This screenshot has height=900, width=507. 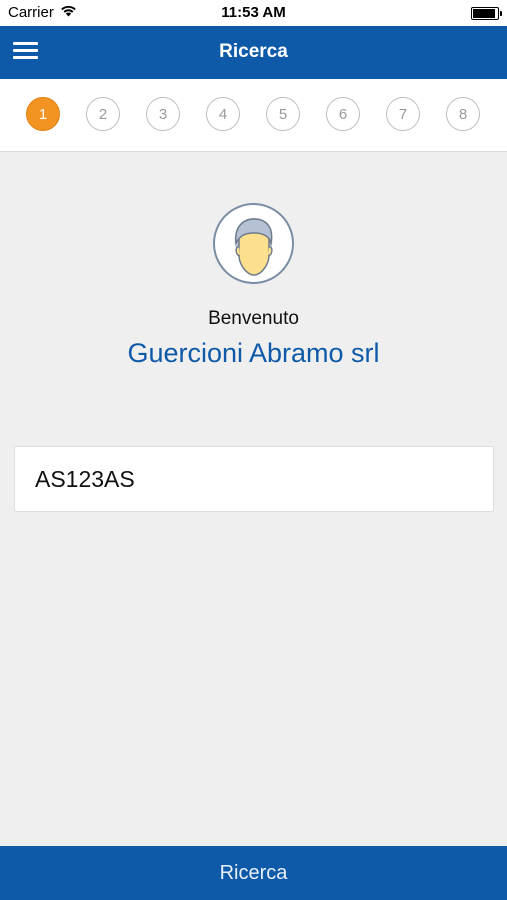 What do you see at coordinates (283, 114) in the screenshot?
I see `step-5: 5` at bounding box center [283, 114].